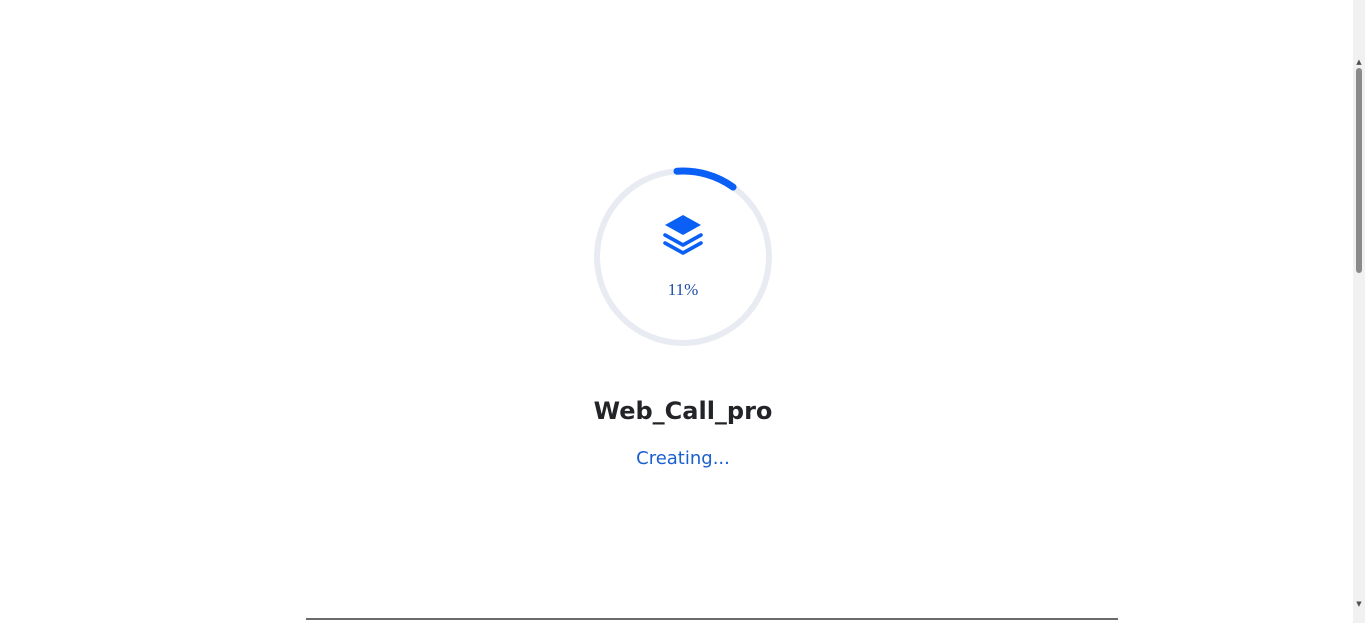 The width and height of the screenshot is (1365, 623). I want to click on triangle-down-icon: ▼, so click(1359, 604).